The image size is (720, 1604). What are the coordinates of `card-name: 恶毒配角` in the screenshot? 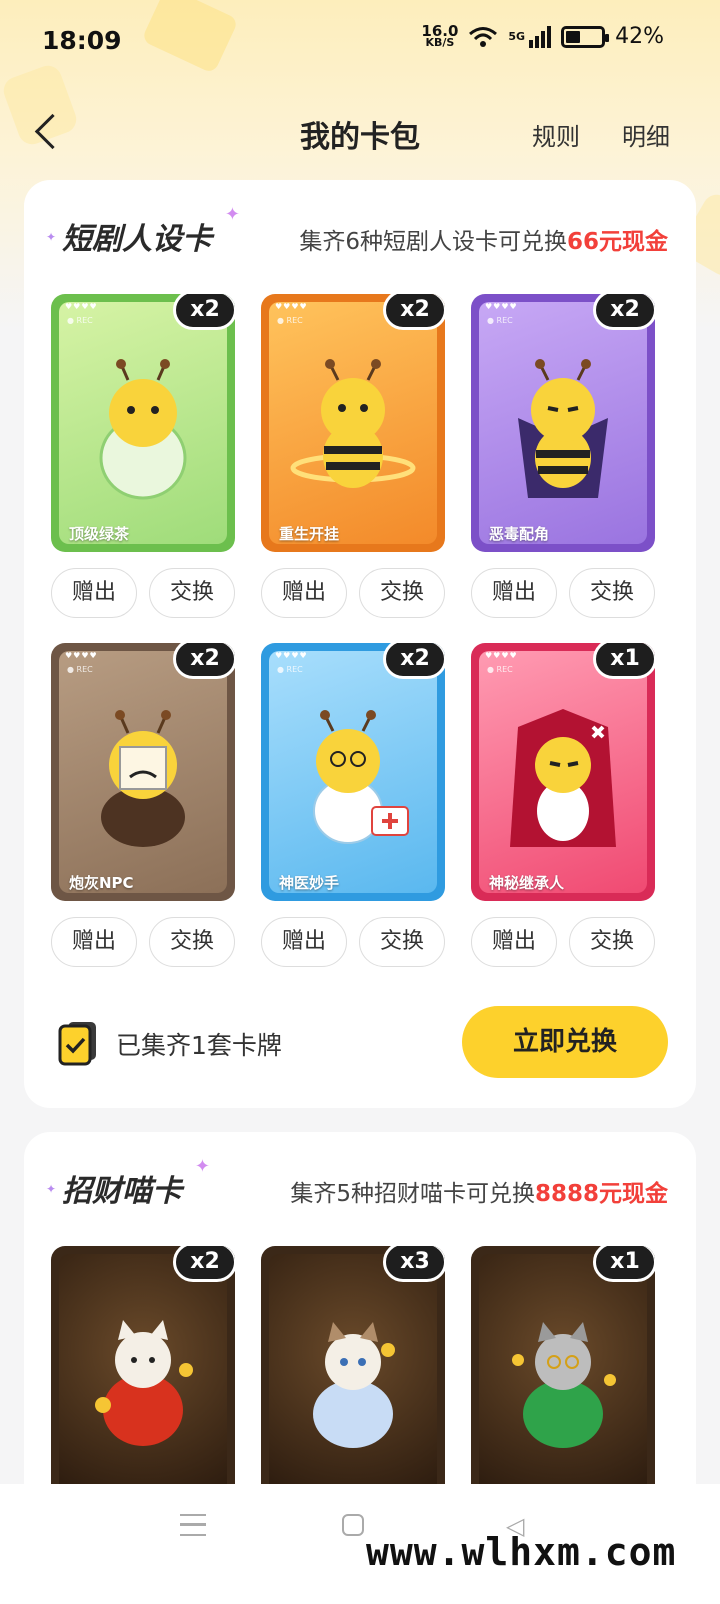 It's located at (519, 534).